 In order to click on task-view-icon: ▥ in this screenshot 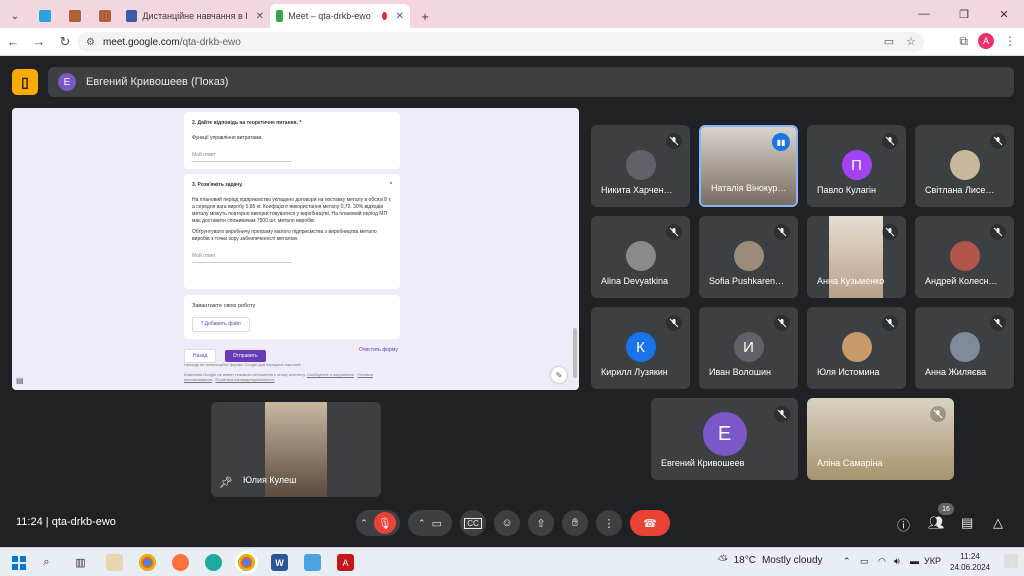, I will do `click(80, 562)`.